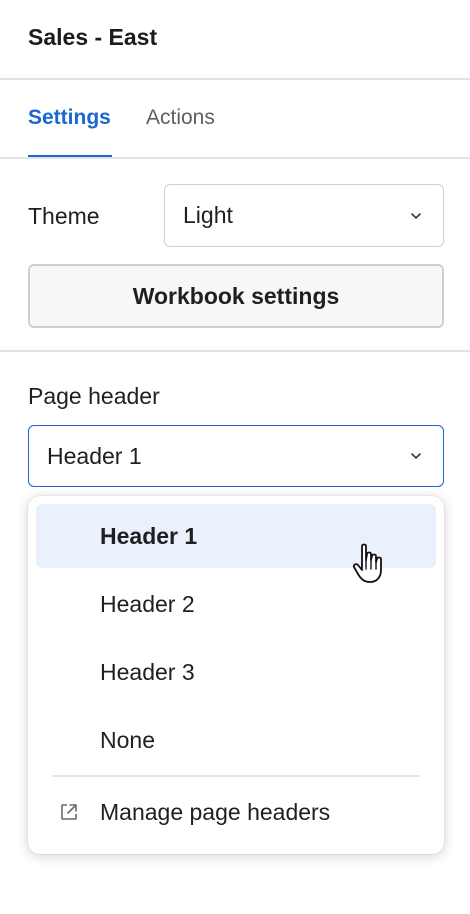  I want to click on menu-item-none: None, so click(236, 740).